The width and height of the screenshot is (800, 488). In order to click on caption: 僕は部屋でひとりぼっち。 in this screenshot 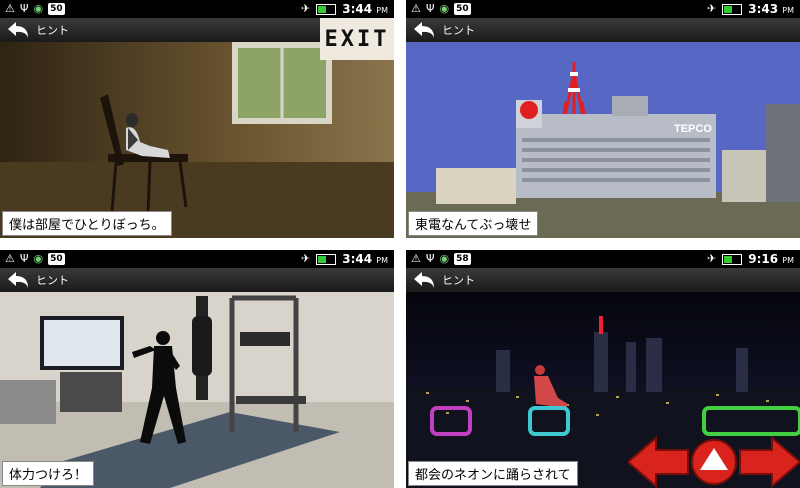, I will do `click(87, 223)`.